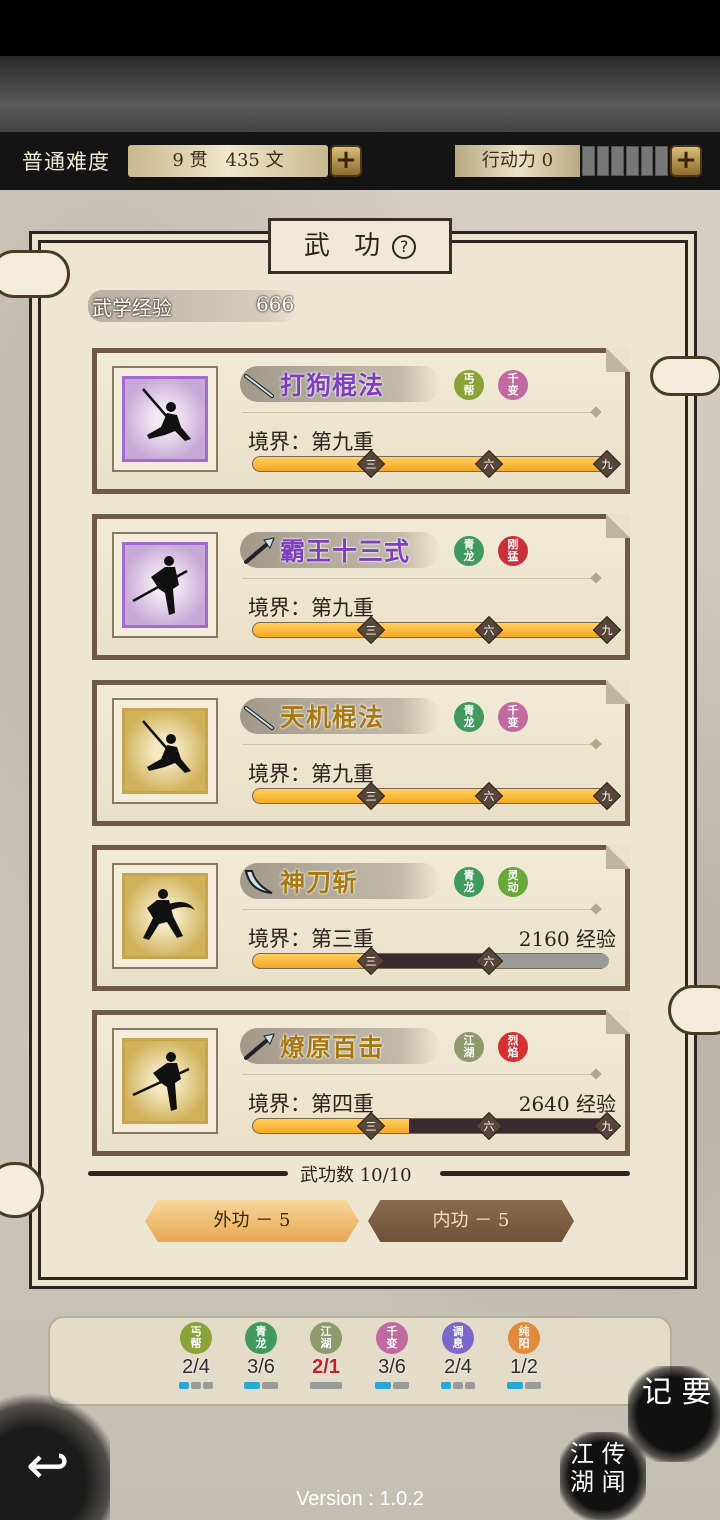 The image size is (720, 1520). Describe the element at coordinates (259, 1046) in the screenshot. I see `spear-icon` at that location.